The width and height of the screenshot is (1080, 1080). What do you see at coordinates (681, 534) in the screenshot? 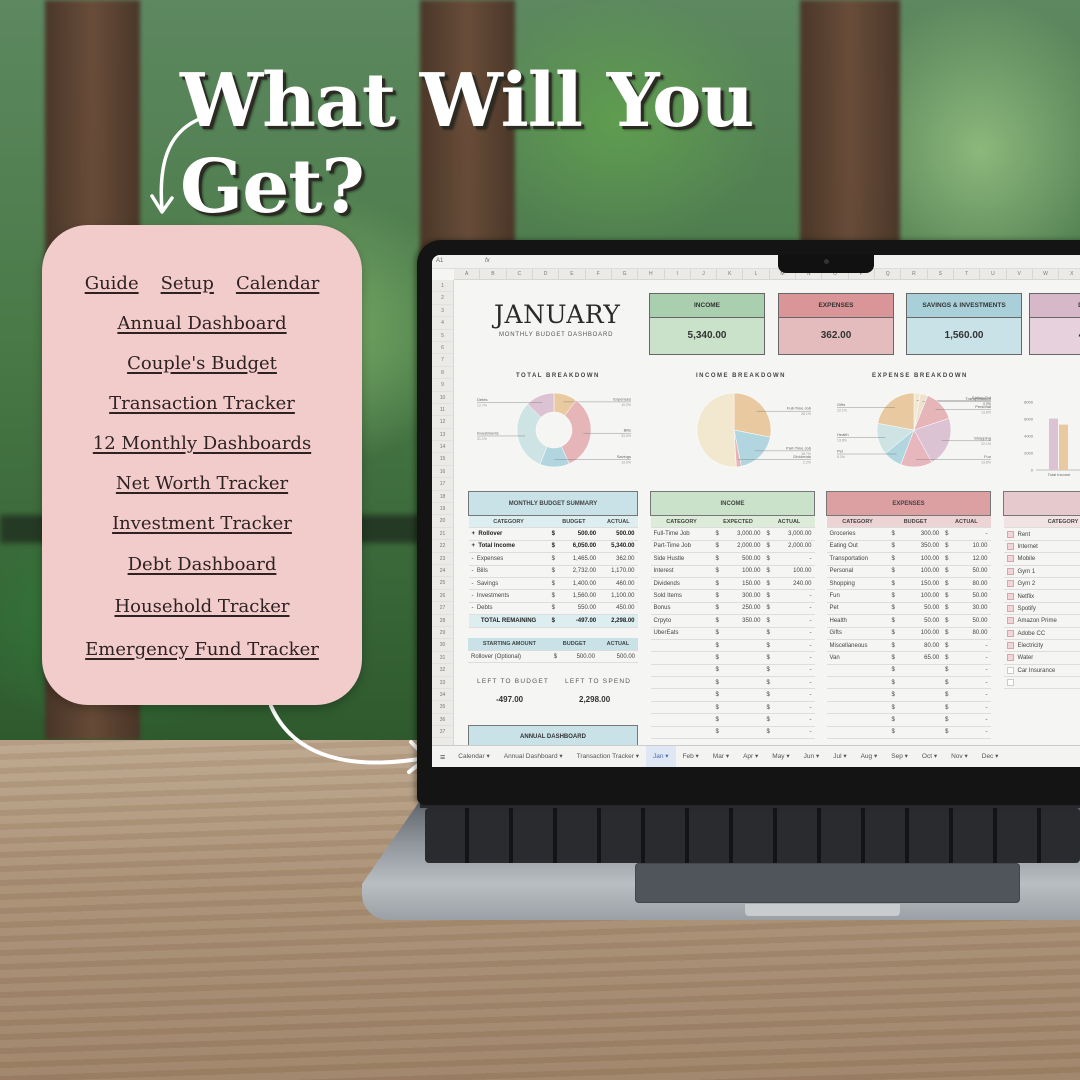
I see `row-category: Full-Time Job` at bounding box center [681, 534].